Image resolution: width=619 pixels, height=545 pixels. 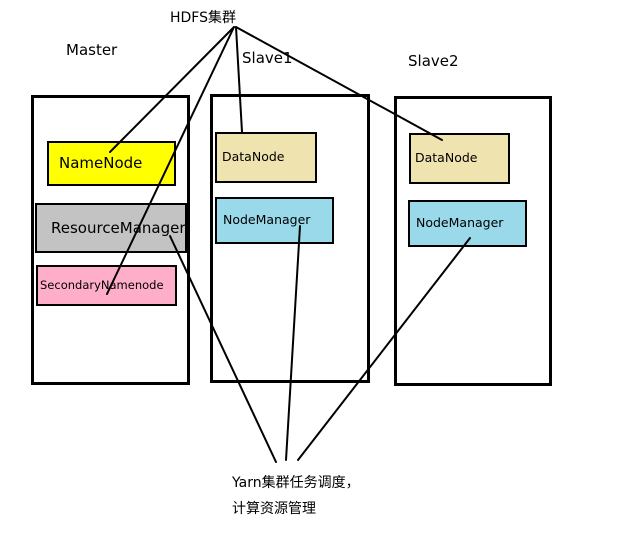 I want to click on resourcemanager-box: ResourceManager, so click(x=111, y=228).